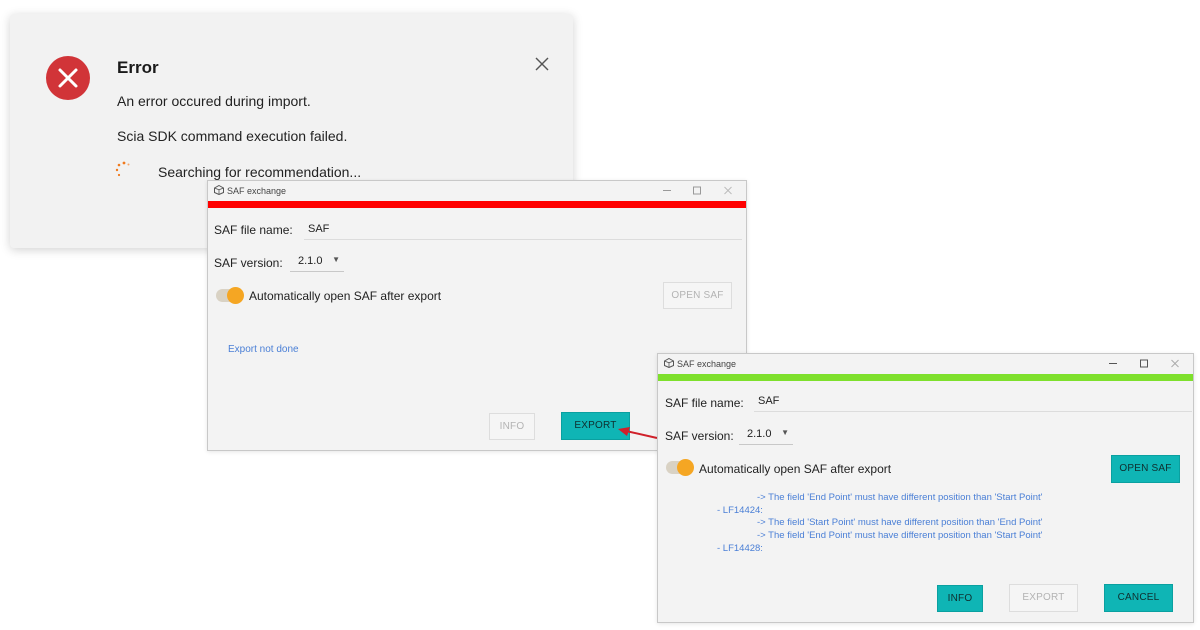 The image size is (1200, 630). Describe the element at coordinates (263, 349) in the screenshot. I see `export-status-text: Export not done` at that location.